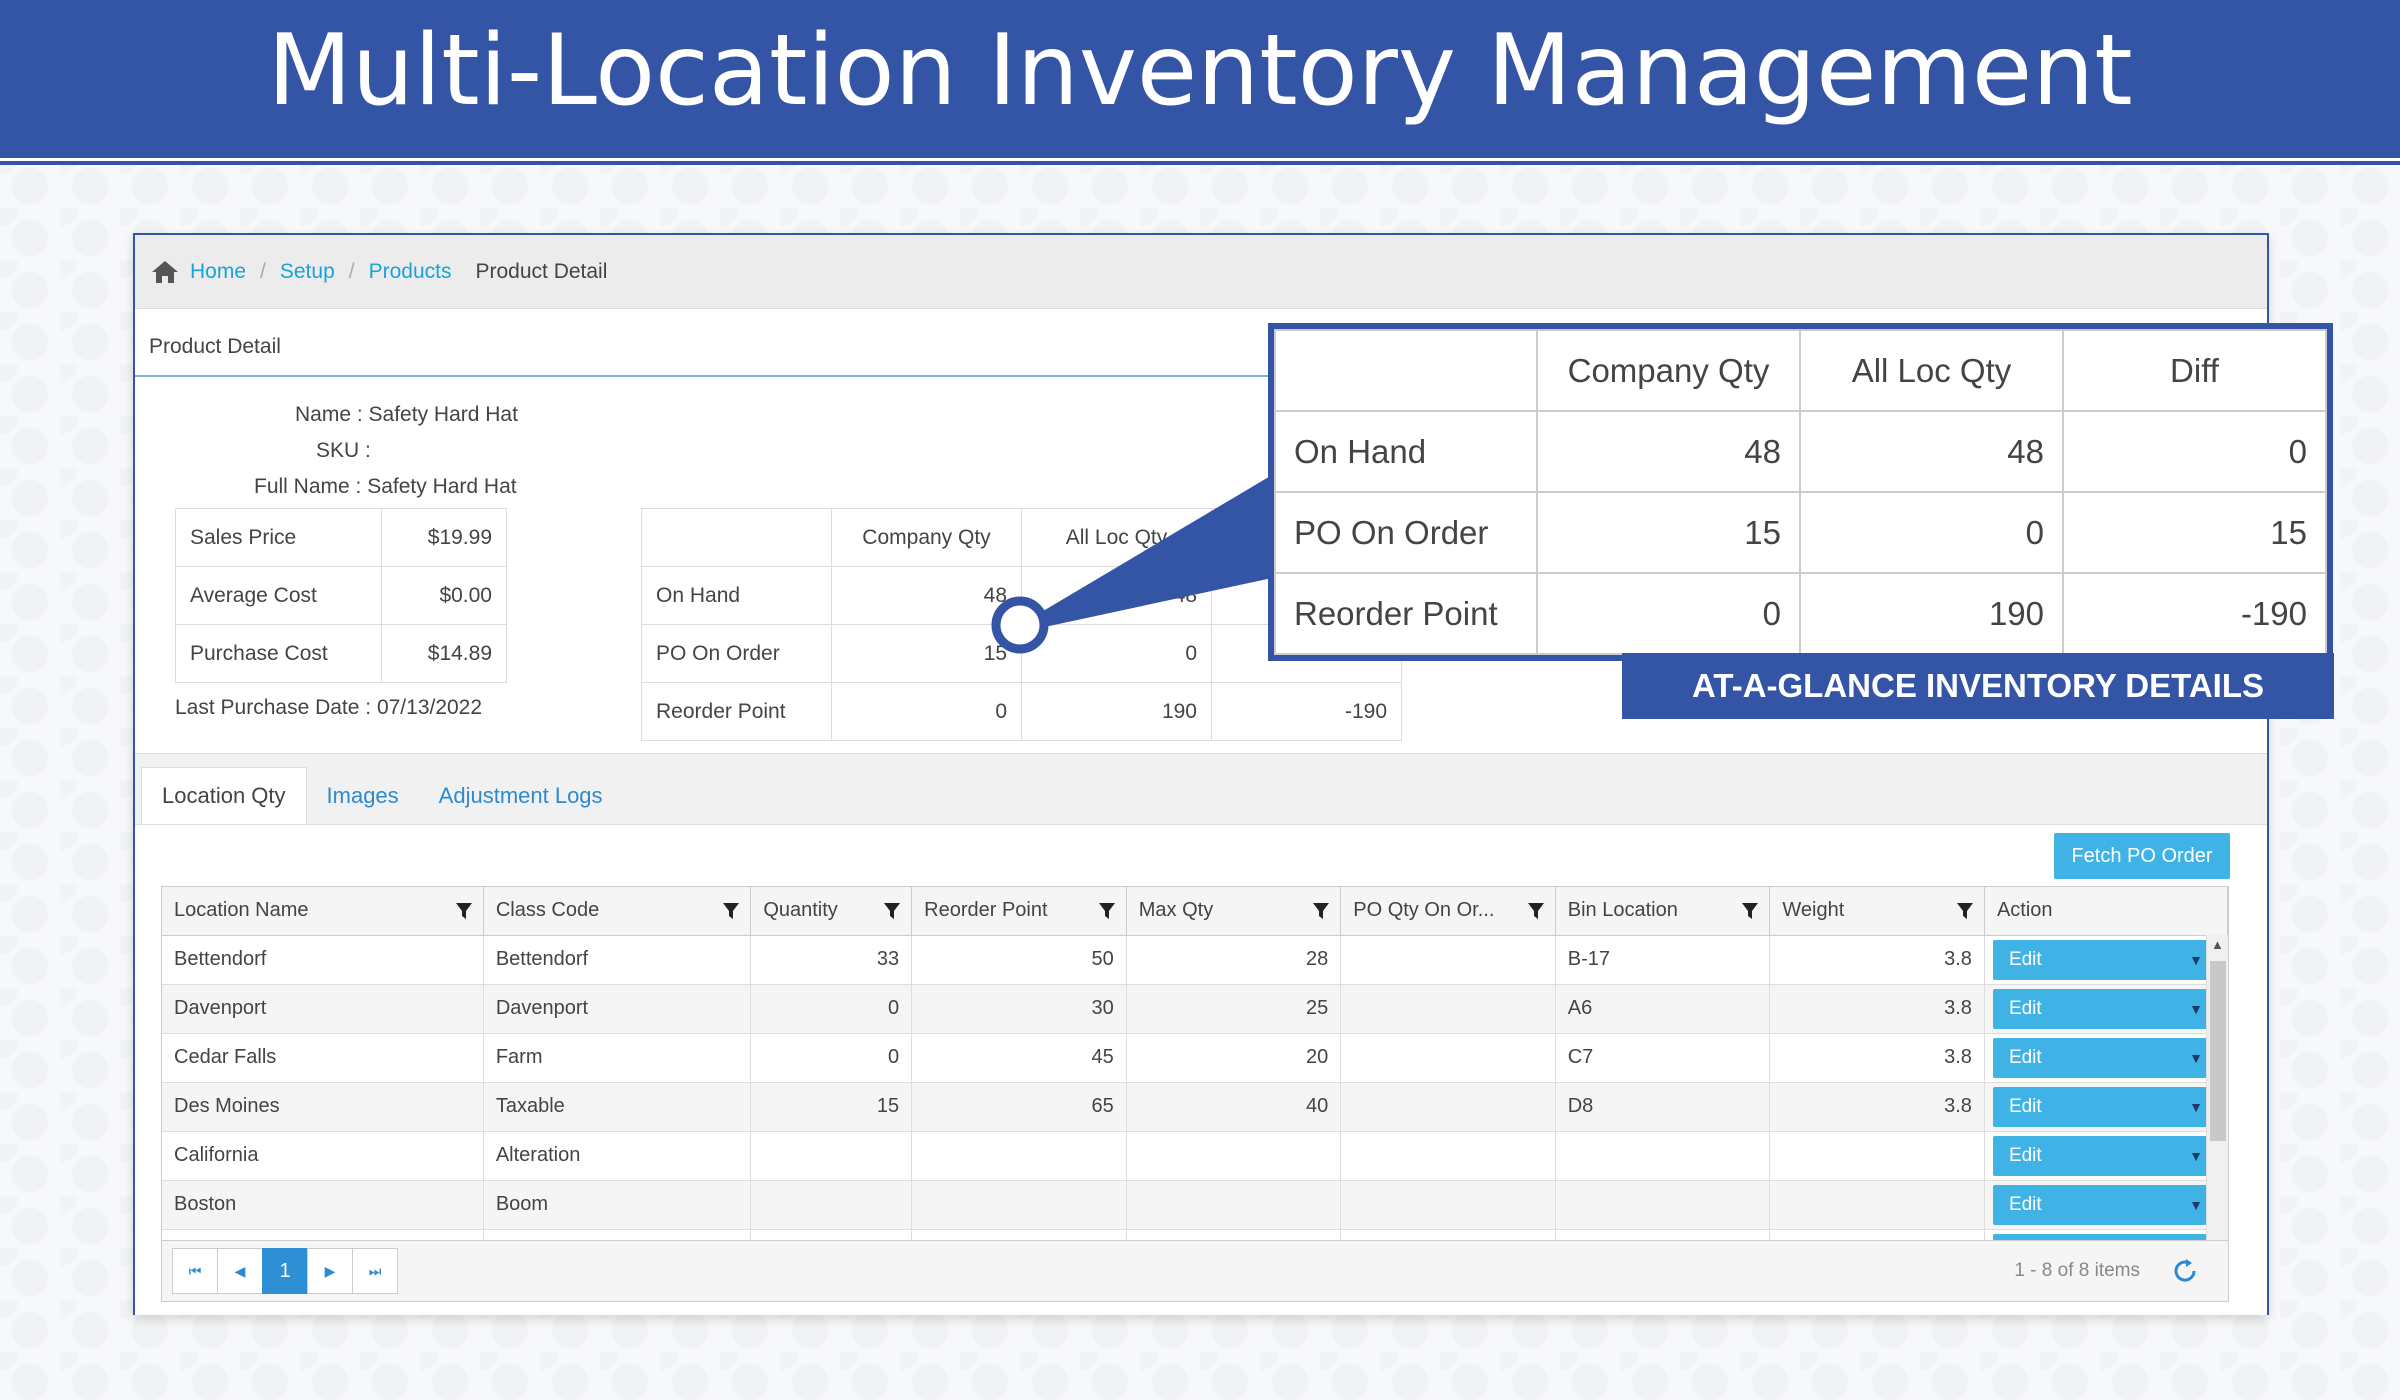  Describe the element at coordinates (1306, 711) in the screenshot. I see `qty-cell: -190` at that location.